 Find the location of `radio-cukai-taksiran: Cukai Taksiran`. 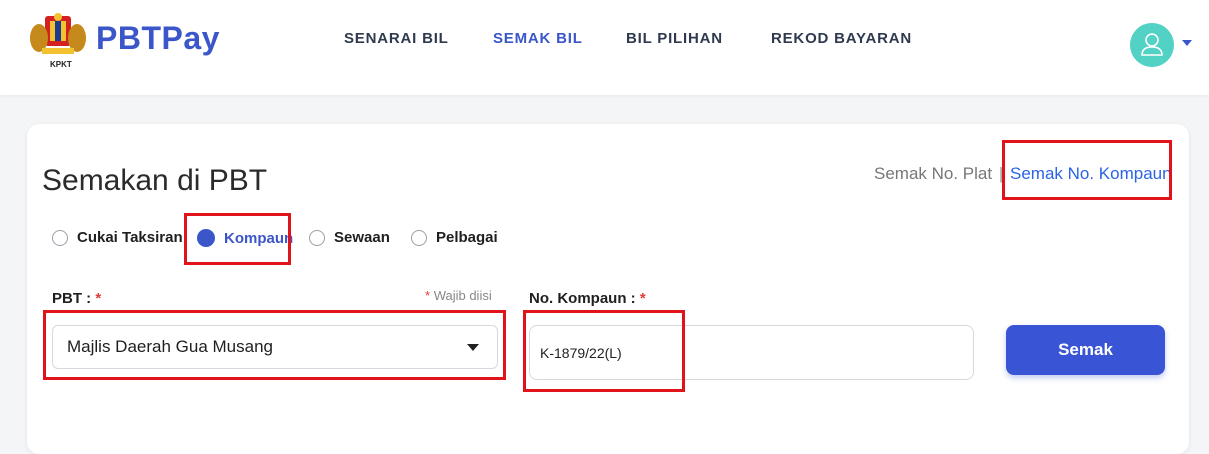

radio-cukai-taksiran: Cukai Taksiran is located at coordinates (117, 237).